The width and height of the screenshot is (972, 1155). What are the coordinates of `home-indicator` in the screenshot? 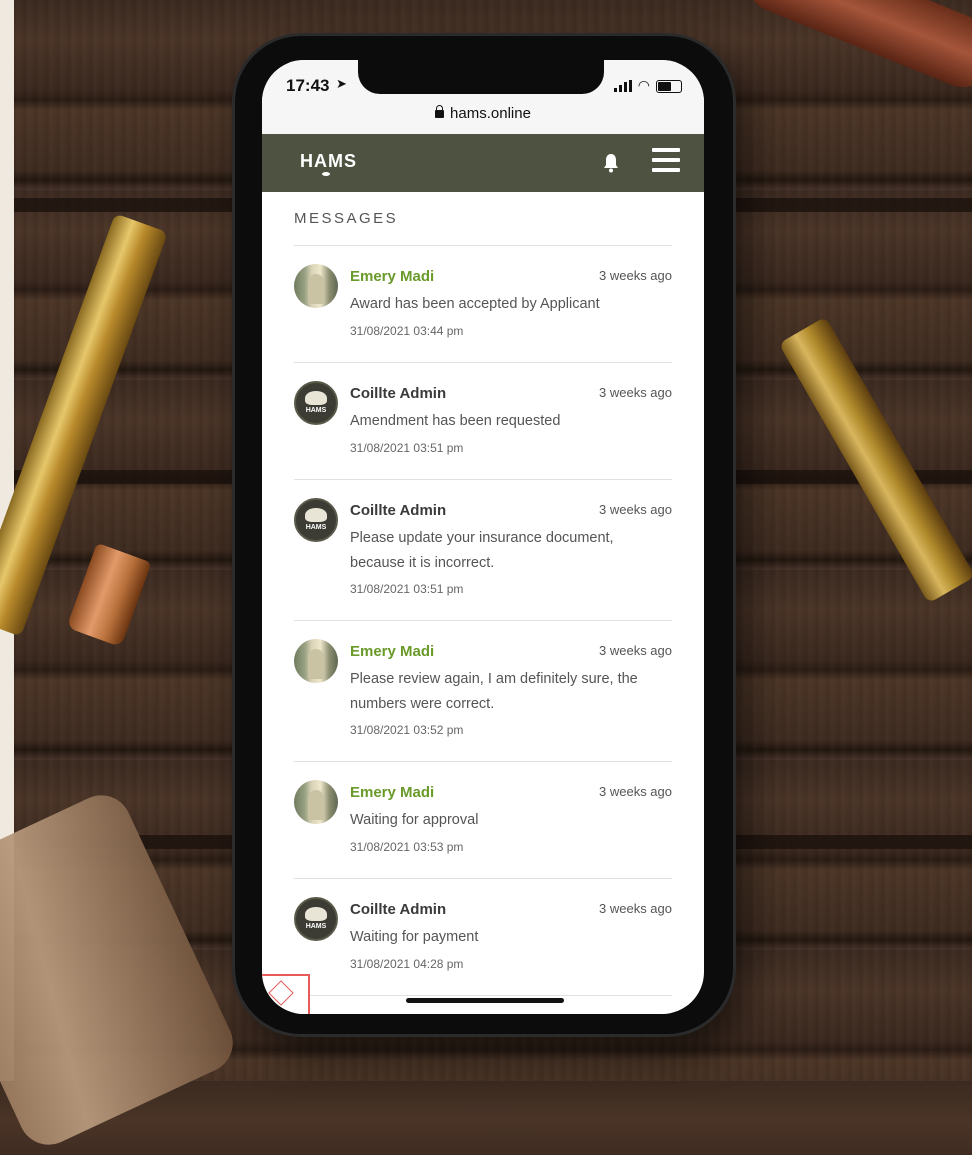 It's located at (485, 1000).